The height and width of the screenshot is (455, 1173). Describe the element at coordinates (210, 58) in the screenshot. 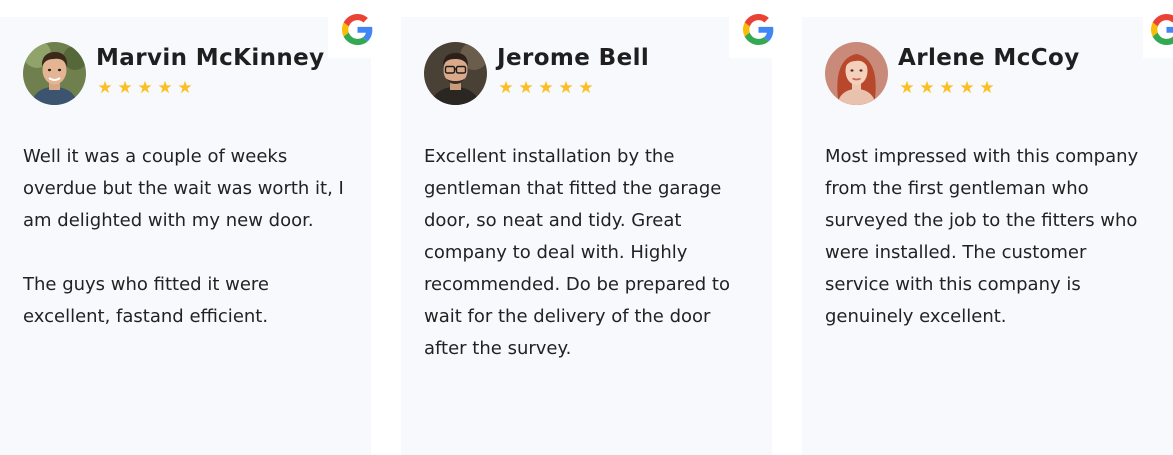

I see `reviewer-name: Marvin McKinney` at that location.